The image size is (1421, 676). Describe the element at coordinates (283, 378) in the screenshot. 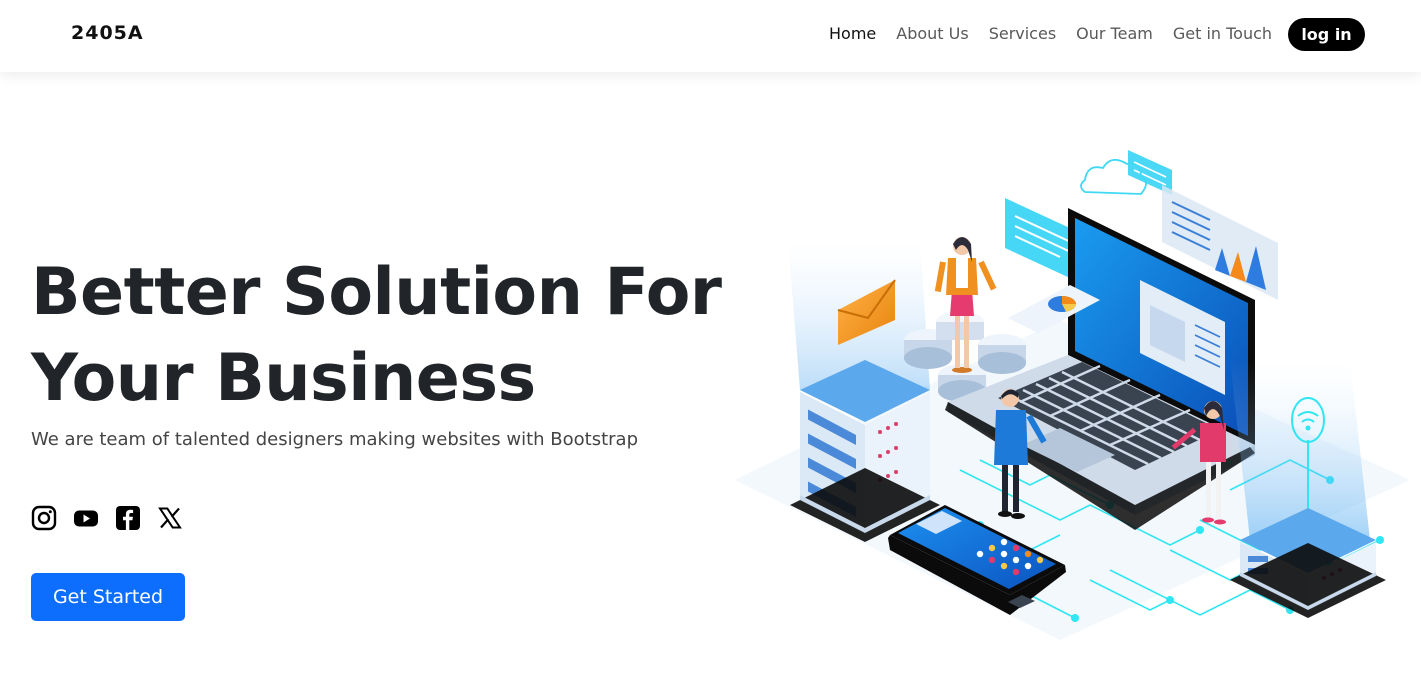

I see `hero-title-line-2: Your Business` at that location.